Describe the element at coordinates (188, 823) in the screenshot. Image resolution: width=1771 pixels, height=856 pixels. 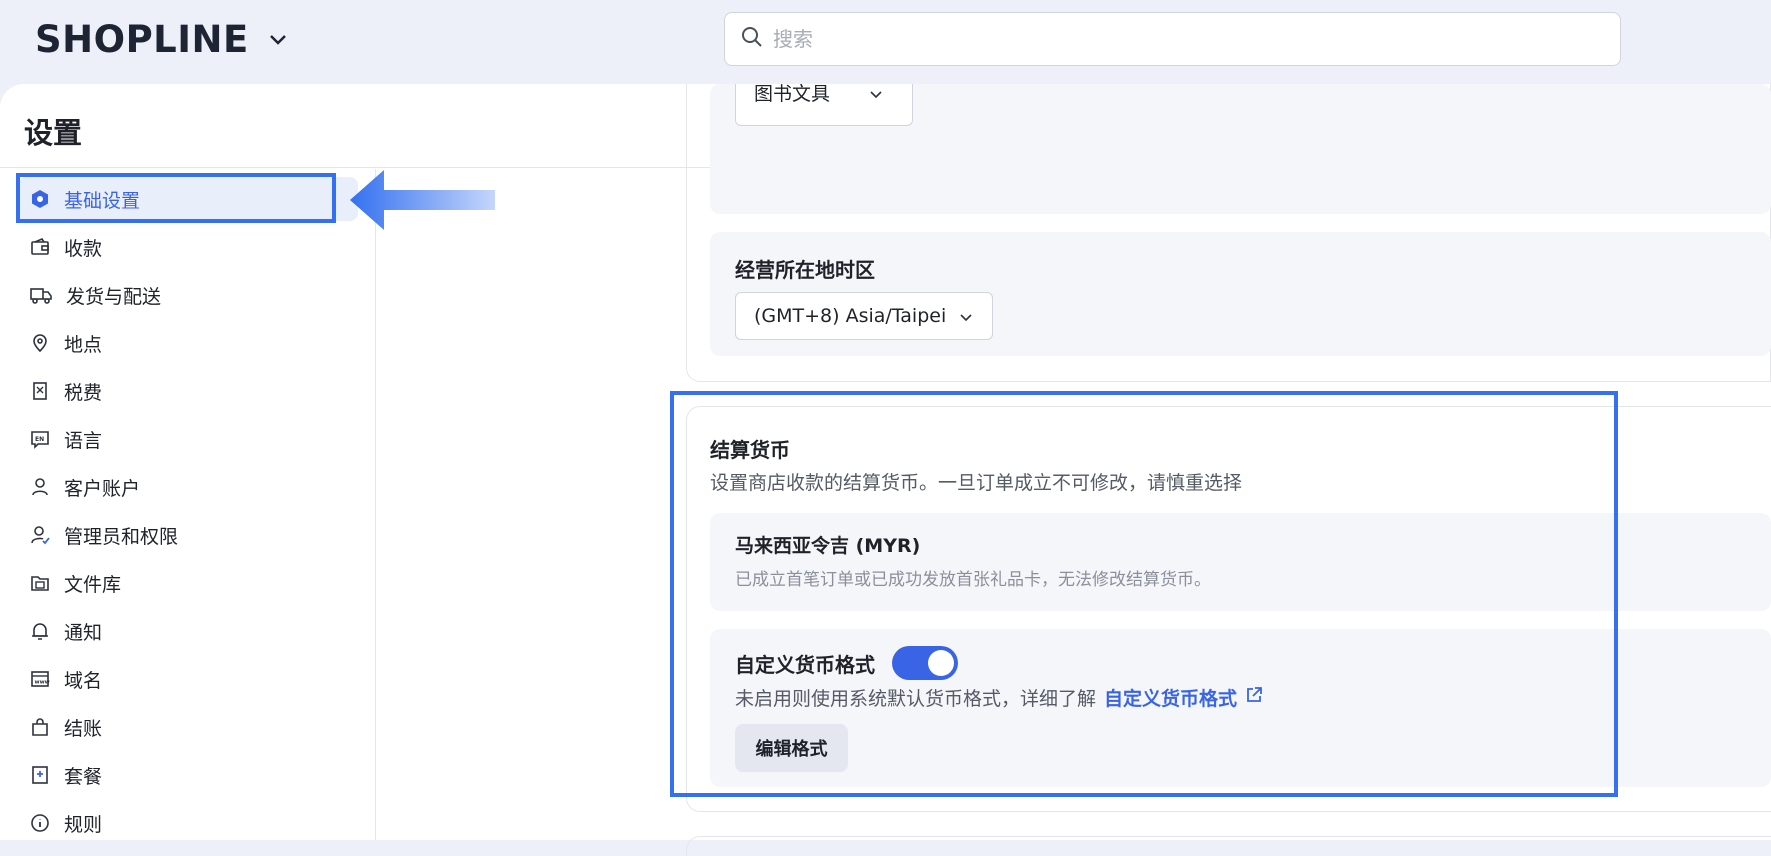
I see `sidebar-item-rules: 规则` at that location.